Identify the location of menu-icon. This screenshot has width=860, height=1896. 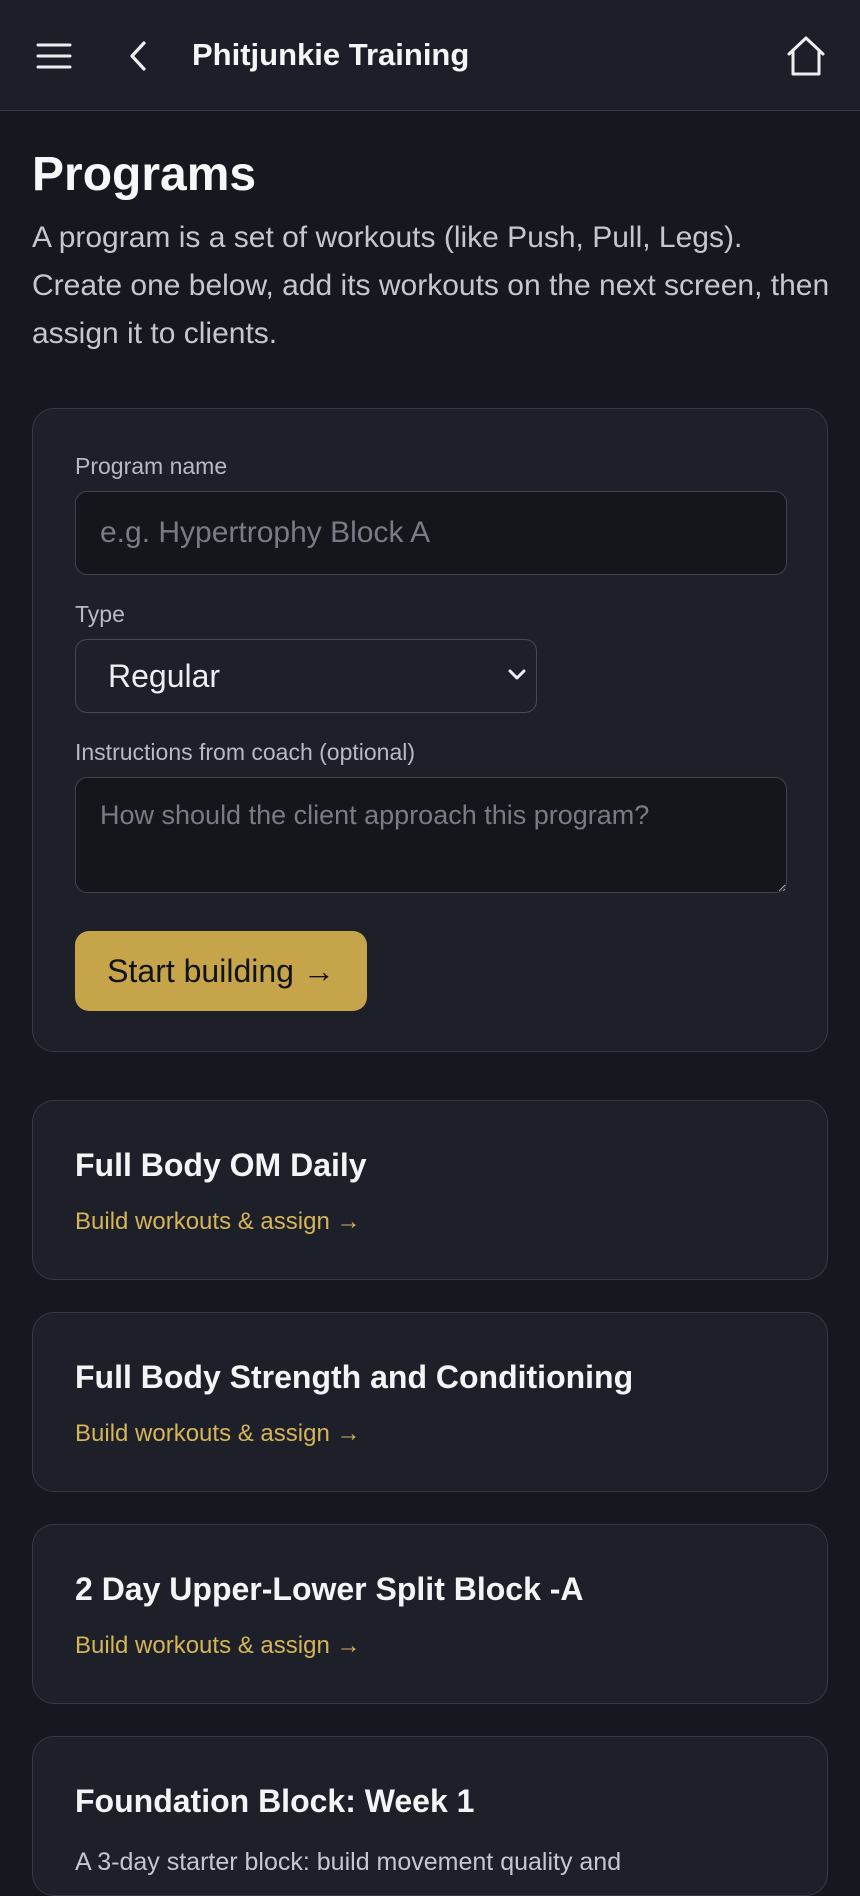
(54, 56).